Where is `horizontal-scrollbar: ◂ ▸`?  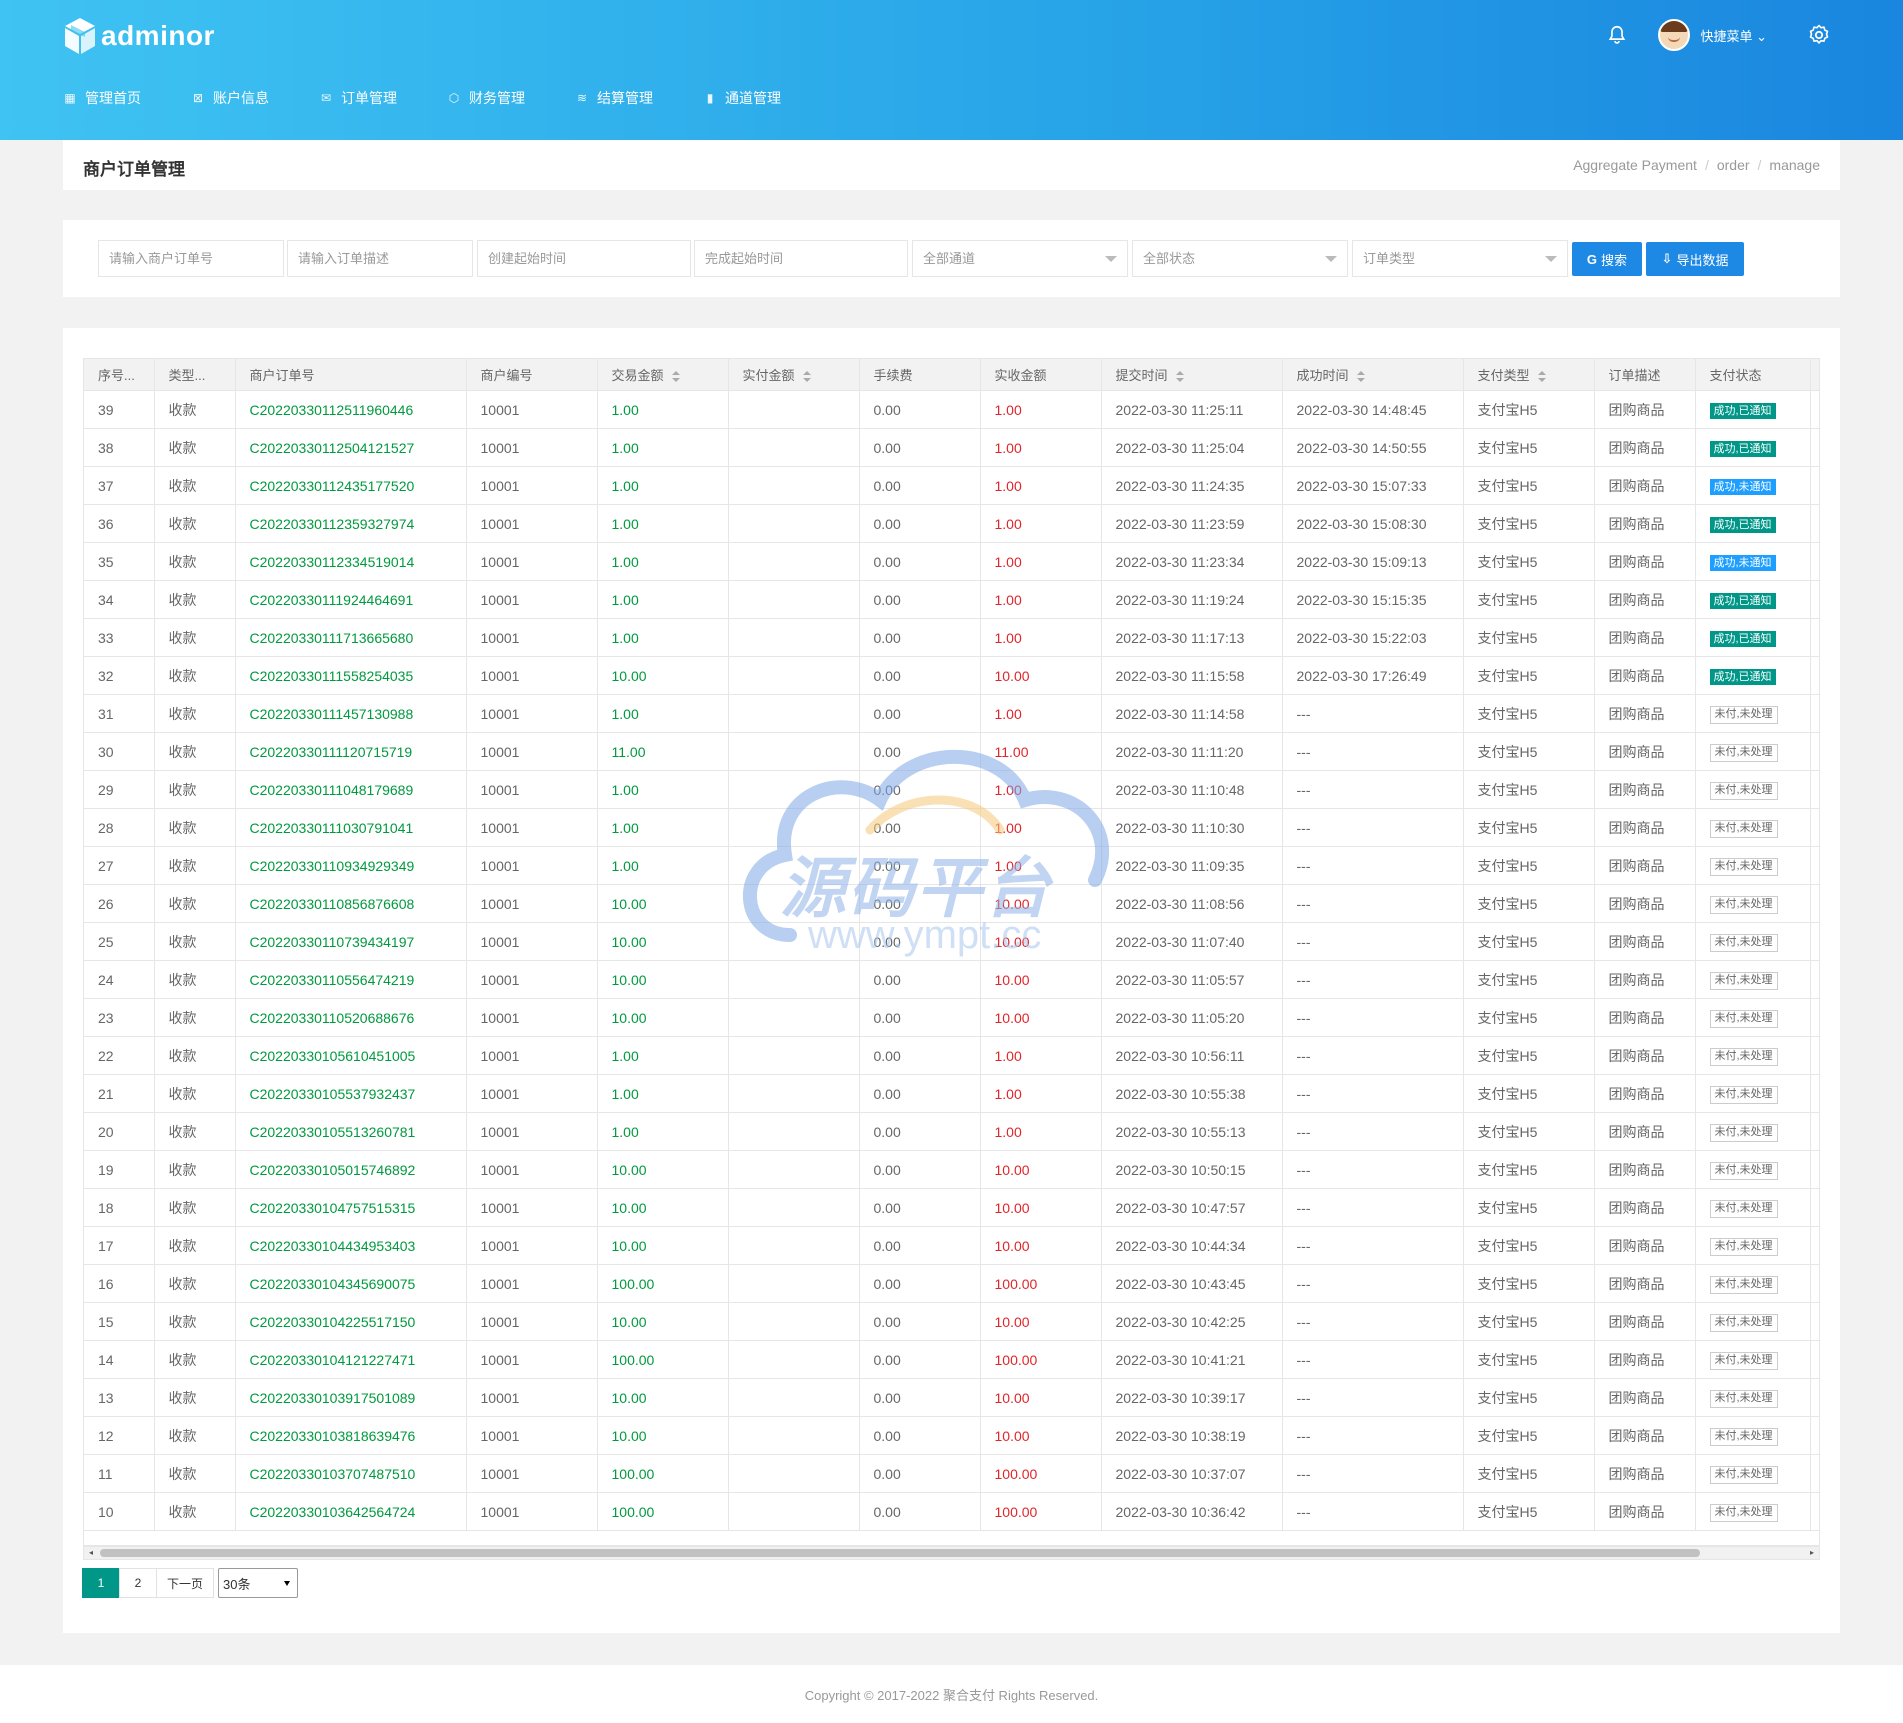 horizontal-scrollbar: ◂ ▸ is located at coordinates (951, 1553).